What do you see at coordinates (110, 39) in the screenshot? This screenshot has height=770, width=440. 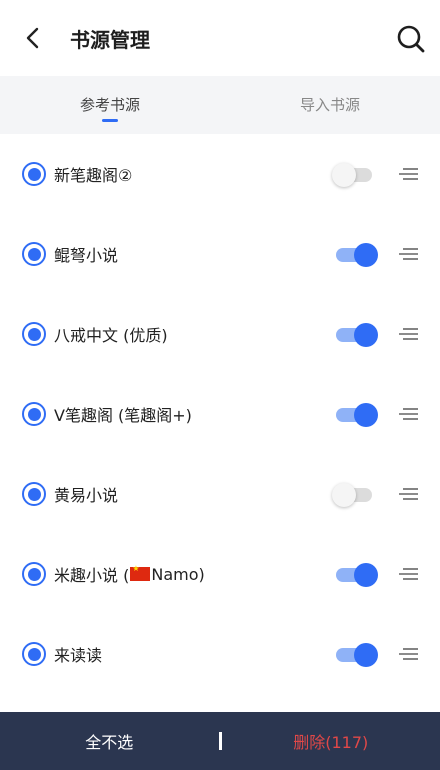 I see `page-title: 书源管理` at bounding box center [110, 39].